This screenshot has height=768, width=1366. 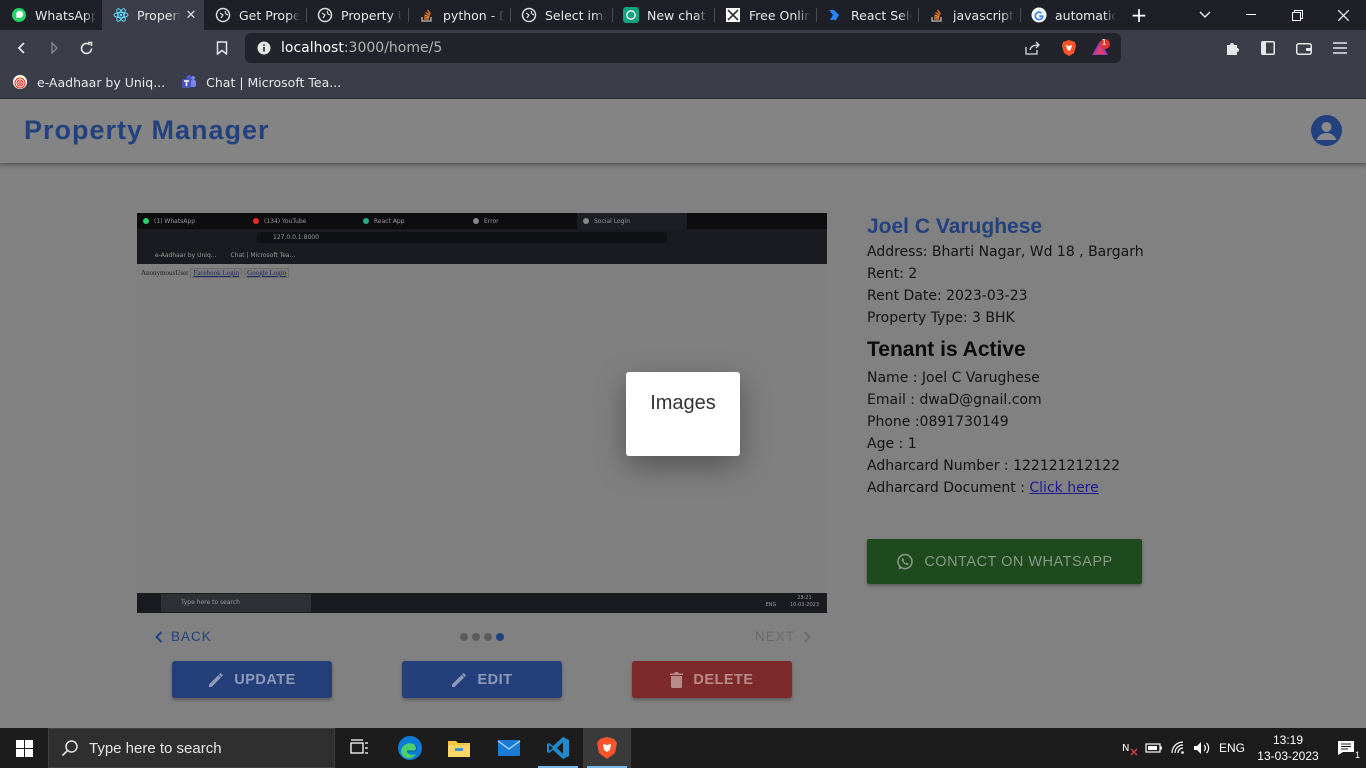 What do you see at coordinates (607, 748) in the screenshot?
I see `brave-browser-icon` at bounding box center [607, 748].